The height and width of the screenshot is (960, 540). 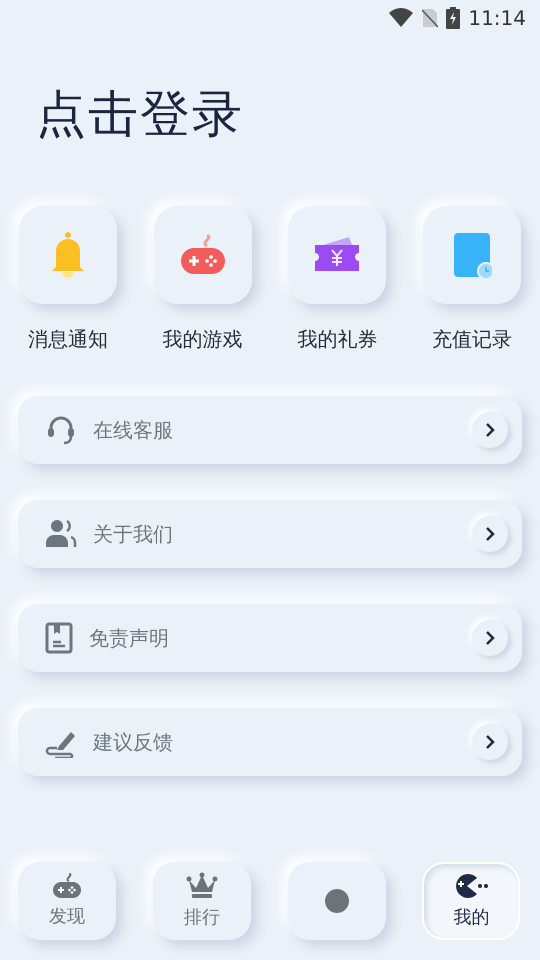 I want to click on shortcut-label: 充值记录, so click(x=472, y=339).